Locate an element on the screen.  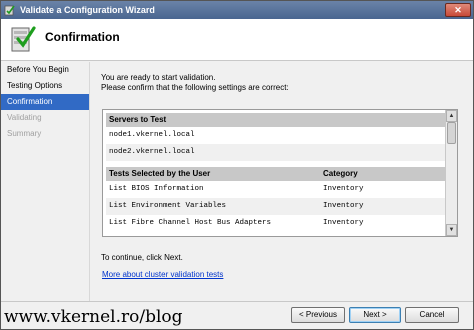
more-about-validation-link: More about cluster validation tests is located at coordinates (162, 274).